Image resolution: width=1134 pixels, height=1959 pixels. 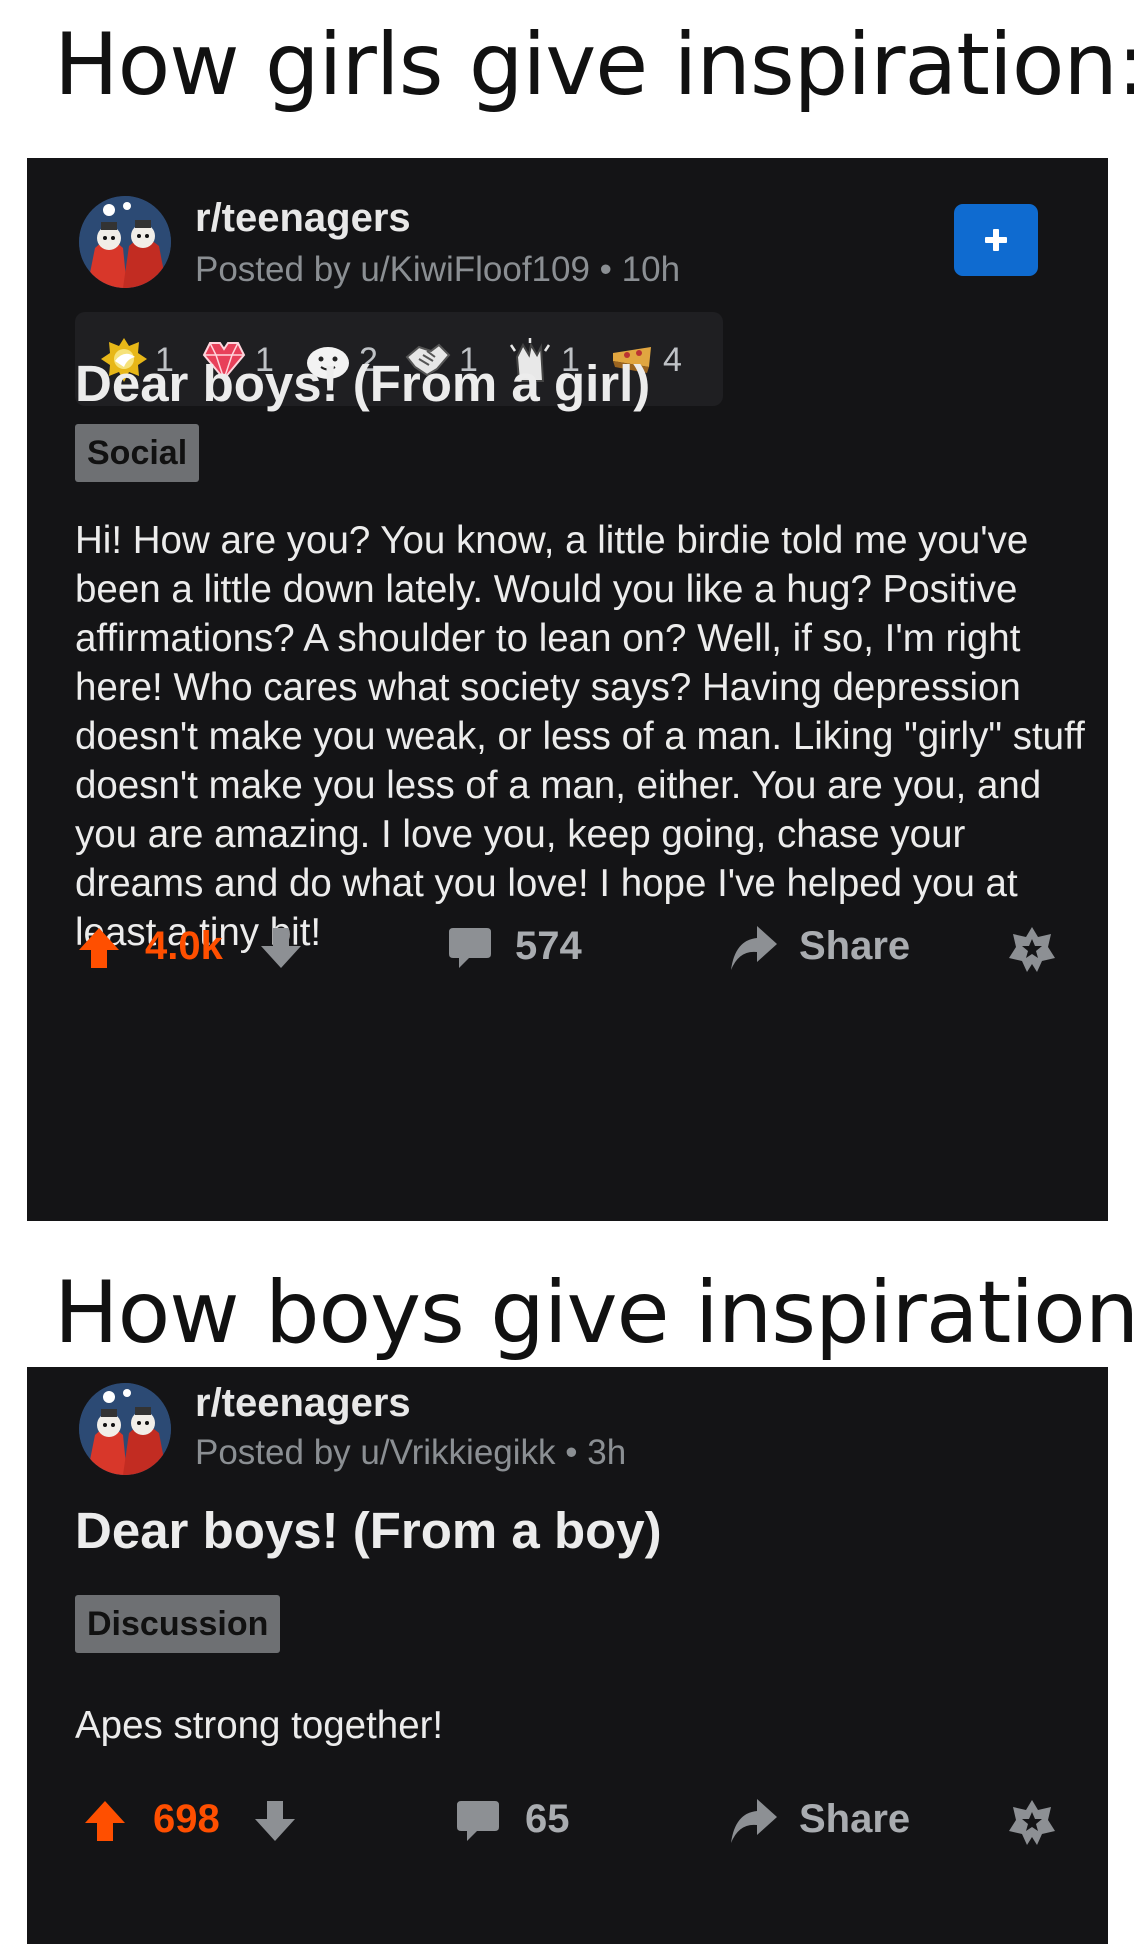 I want to click on comment-count: 574, so click(x=548, y=946).